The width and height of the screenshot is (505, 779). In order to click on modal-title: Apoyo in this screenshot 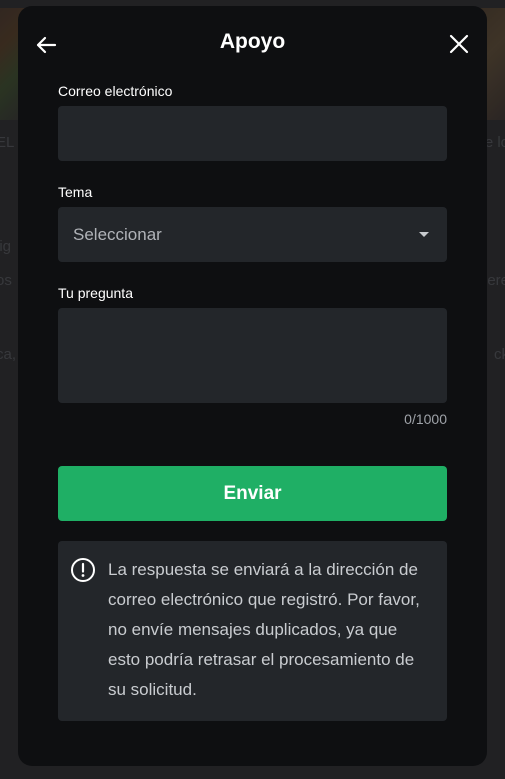, I will do `click(252, 41)`.